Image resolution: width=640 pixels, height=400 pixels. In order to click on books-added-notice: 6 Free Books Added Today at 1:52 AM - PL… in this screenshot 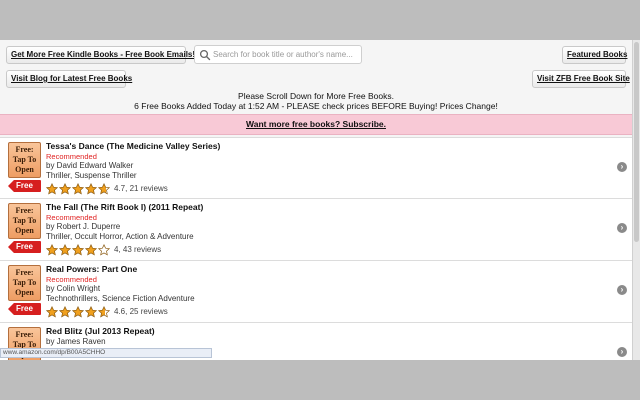, I will do `click(316, 106)`.